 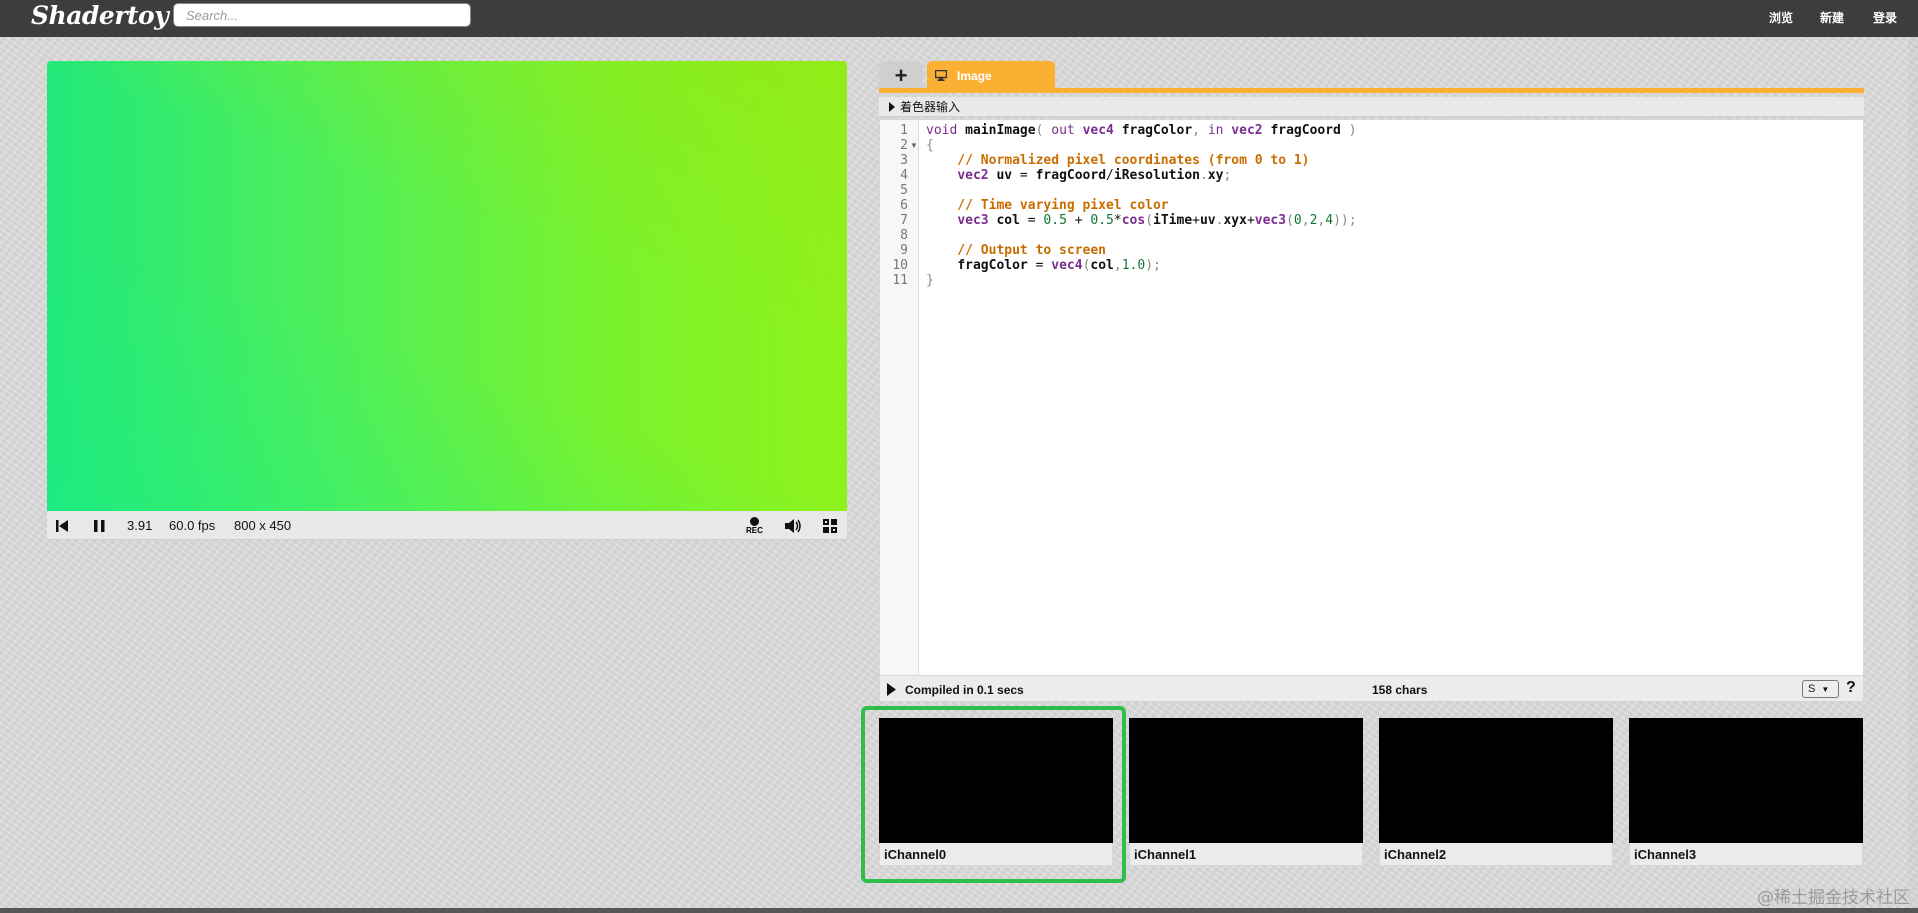 I want to click on code-line: fragColor = vec4(col,1.0);, so click(x=1043, y=265).